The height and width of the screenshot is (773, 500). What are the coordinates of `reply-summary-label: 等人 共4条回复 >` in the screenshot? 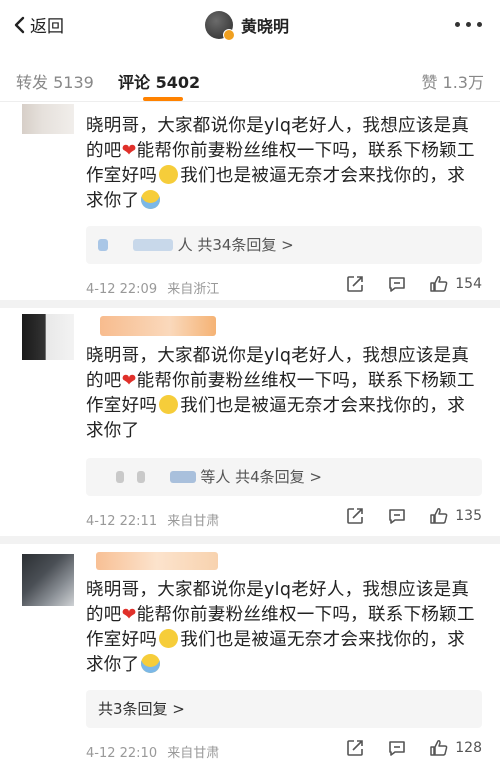 It's located at (261, 477).